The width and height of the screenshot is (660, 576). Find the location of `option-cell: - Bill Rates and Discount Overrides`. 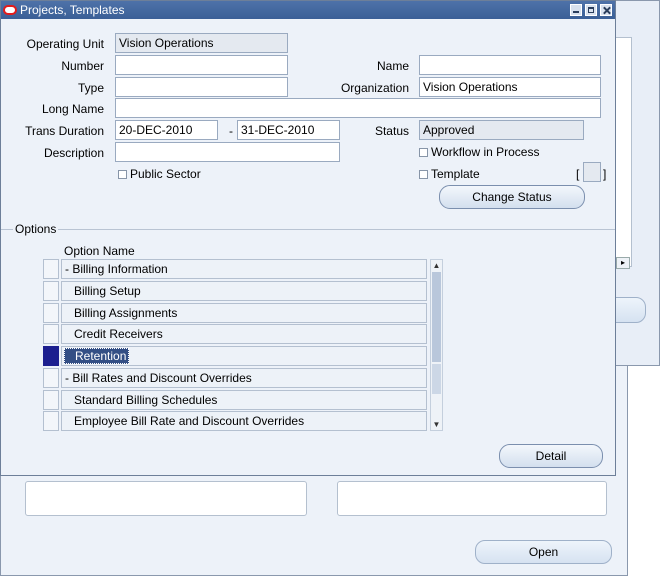

option-cell: - Bill Rates and Discount Overrides is located at coordinates (244, 378).